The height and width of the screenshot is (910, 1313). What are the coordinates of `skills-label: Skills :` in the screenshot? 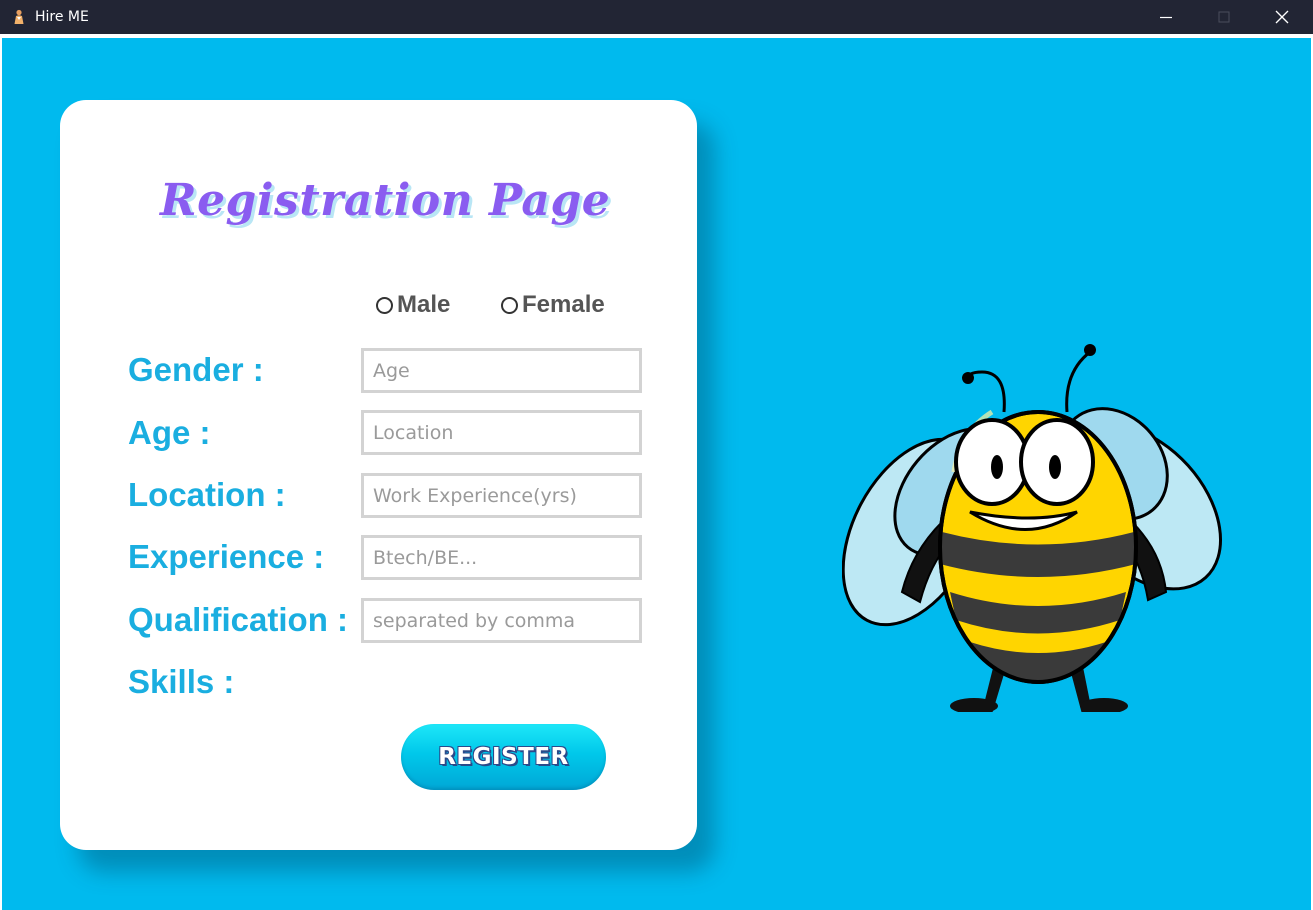 It's located at (181, 681).